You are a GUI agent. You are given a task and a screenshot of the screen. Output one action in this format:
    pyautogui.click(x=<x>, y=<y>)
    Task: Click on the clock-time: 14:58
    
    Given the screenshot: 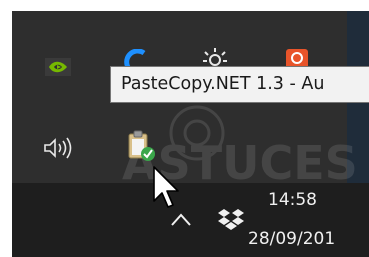 What is the action you would take?
    pyautogui.click(x=318, y=200)
    